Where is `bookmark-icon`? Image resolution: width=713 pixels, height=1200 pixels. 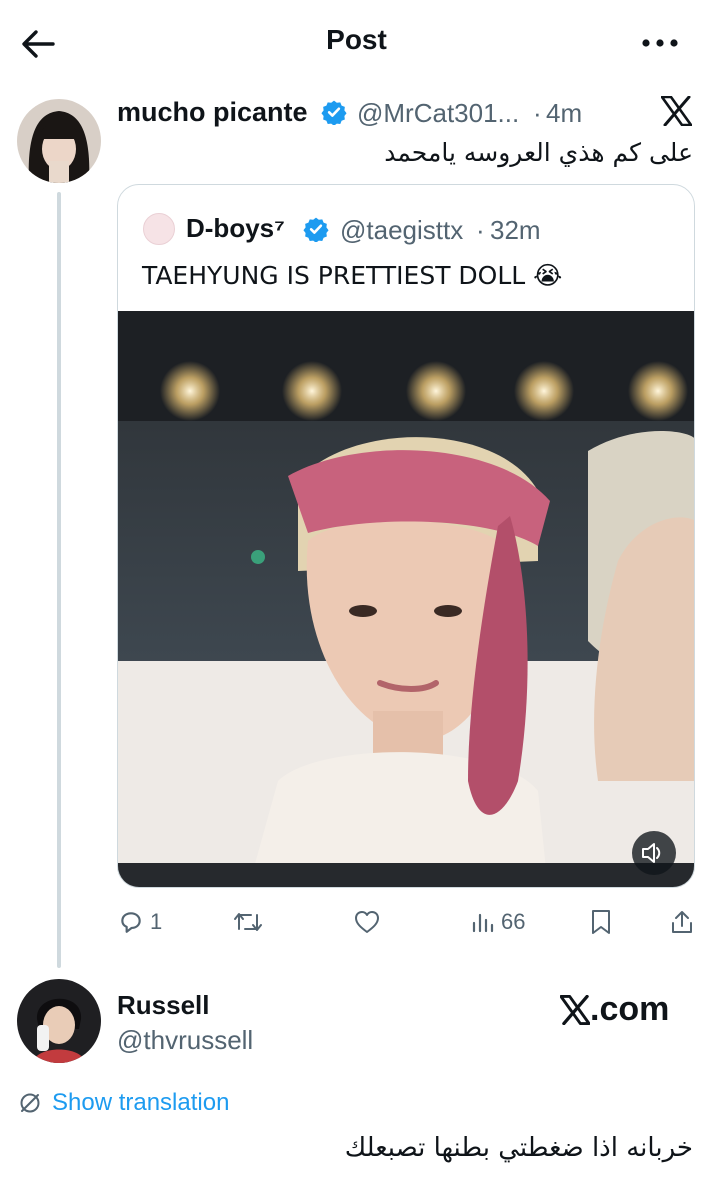 bookmark-icon is located at coordinates (601, 922).